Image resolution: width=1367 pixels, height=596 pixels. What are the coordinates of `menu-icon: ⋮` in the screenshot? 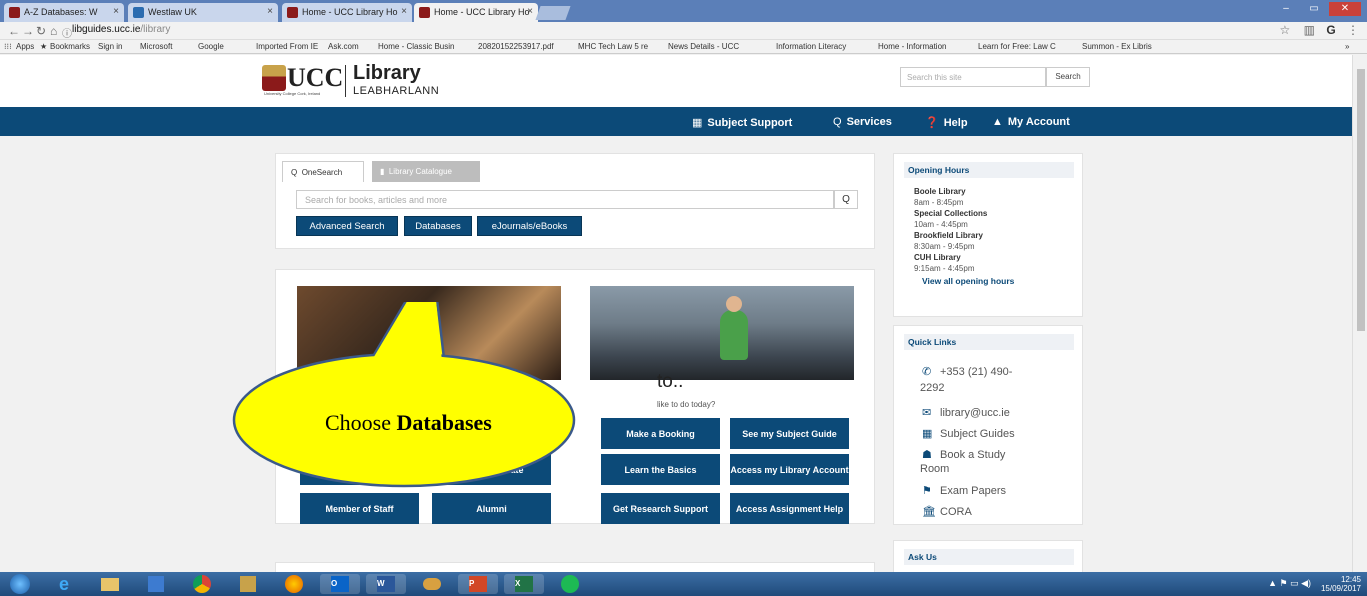 It's located at (1353, 30).